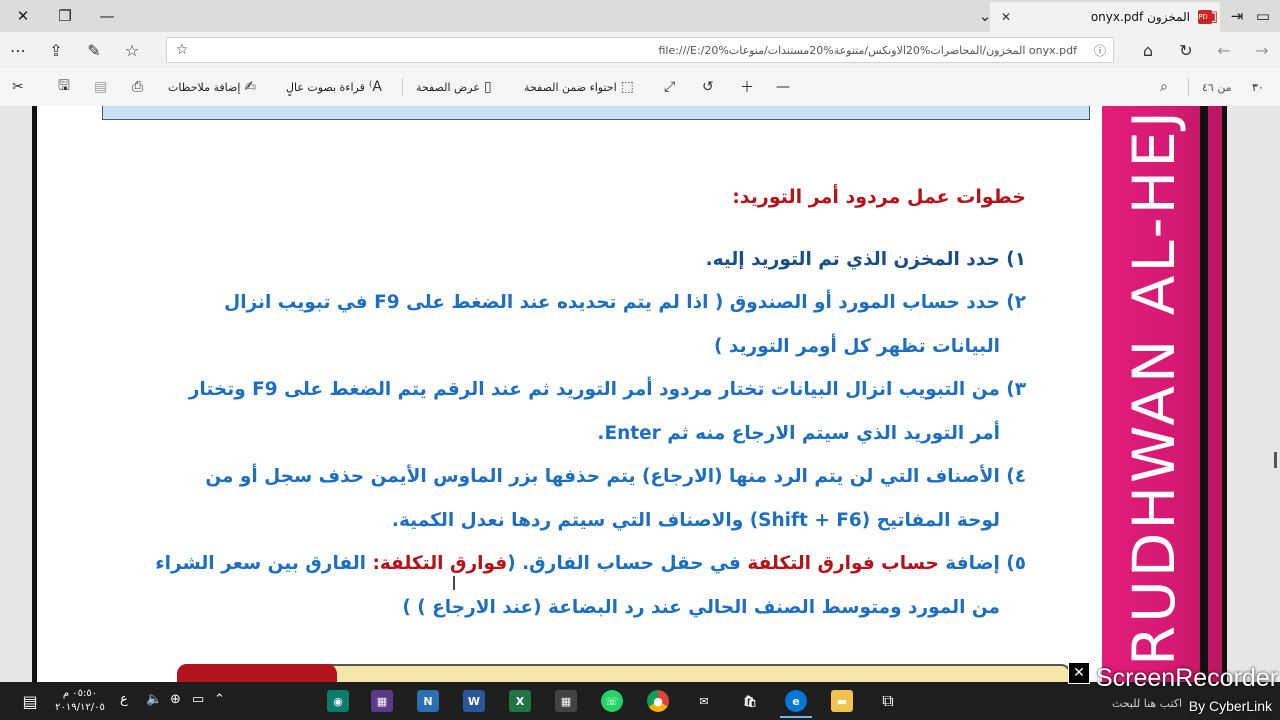 This screenshot has height=720, width=1280. Describe the element at coordinates (325, 87) in the screenshot. I see `read-aloud-label: قراءة بصوت عالٍ` at that location.